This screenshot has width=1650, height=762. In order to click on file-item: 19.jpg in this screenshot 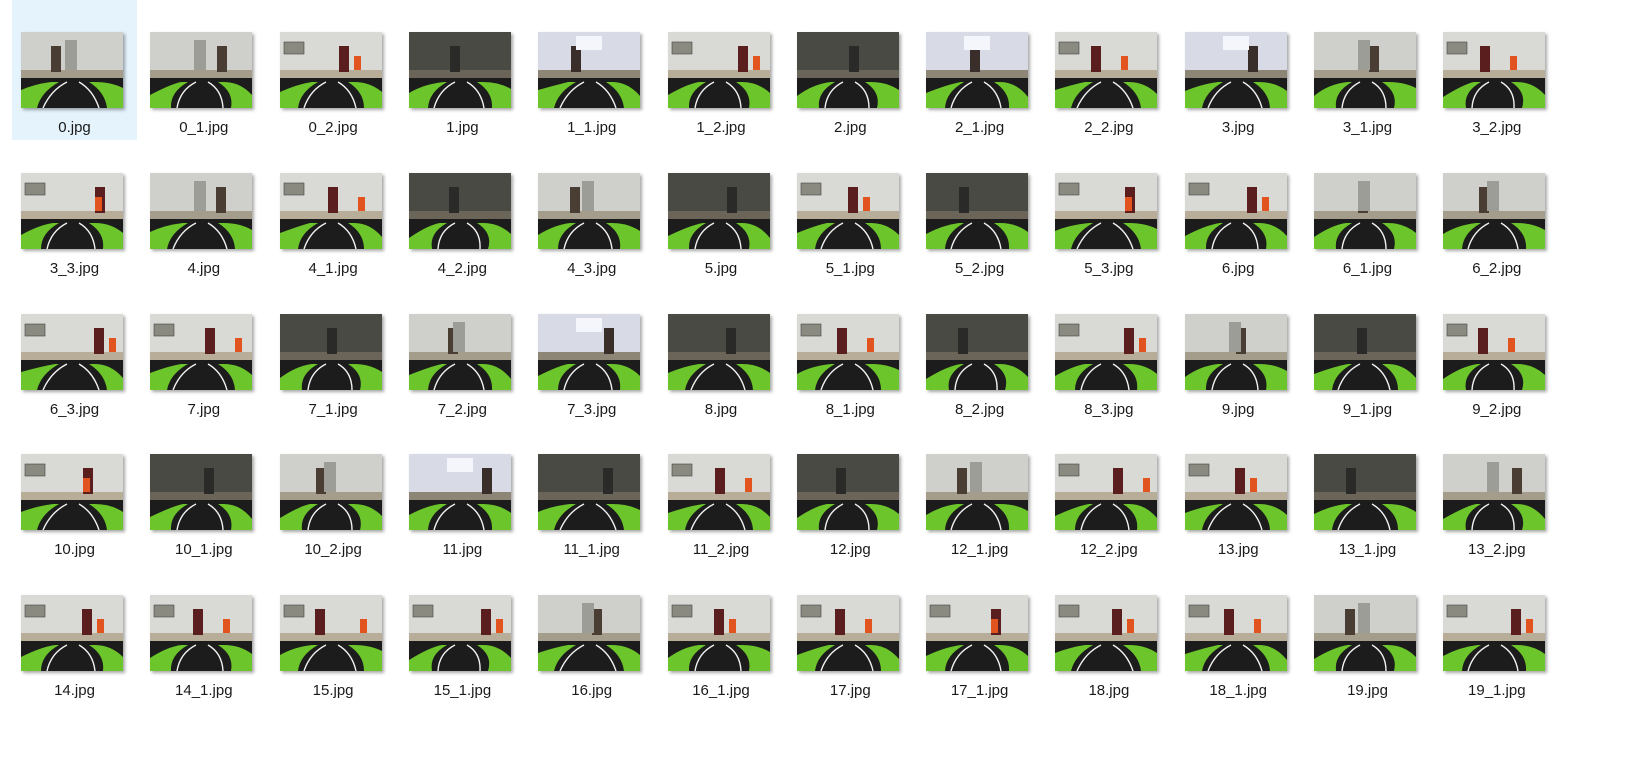, I will do `click(1367, 633)`.